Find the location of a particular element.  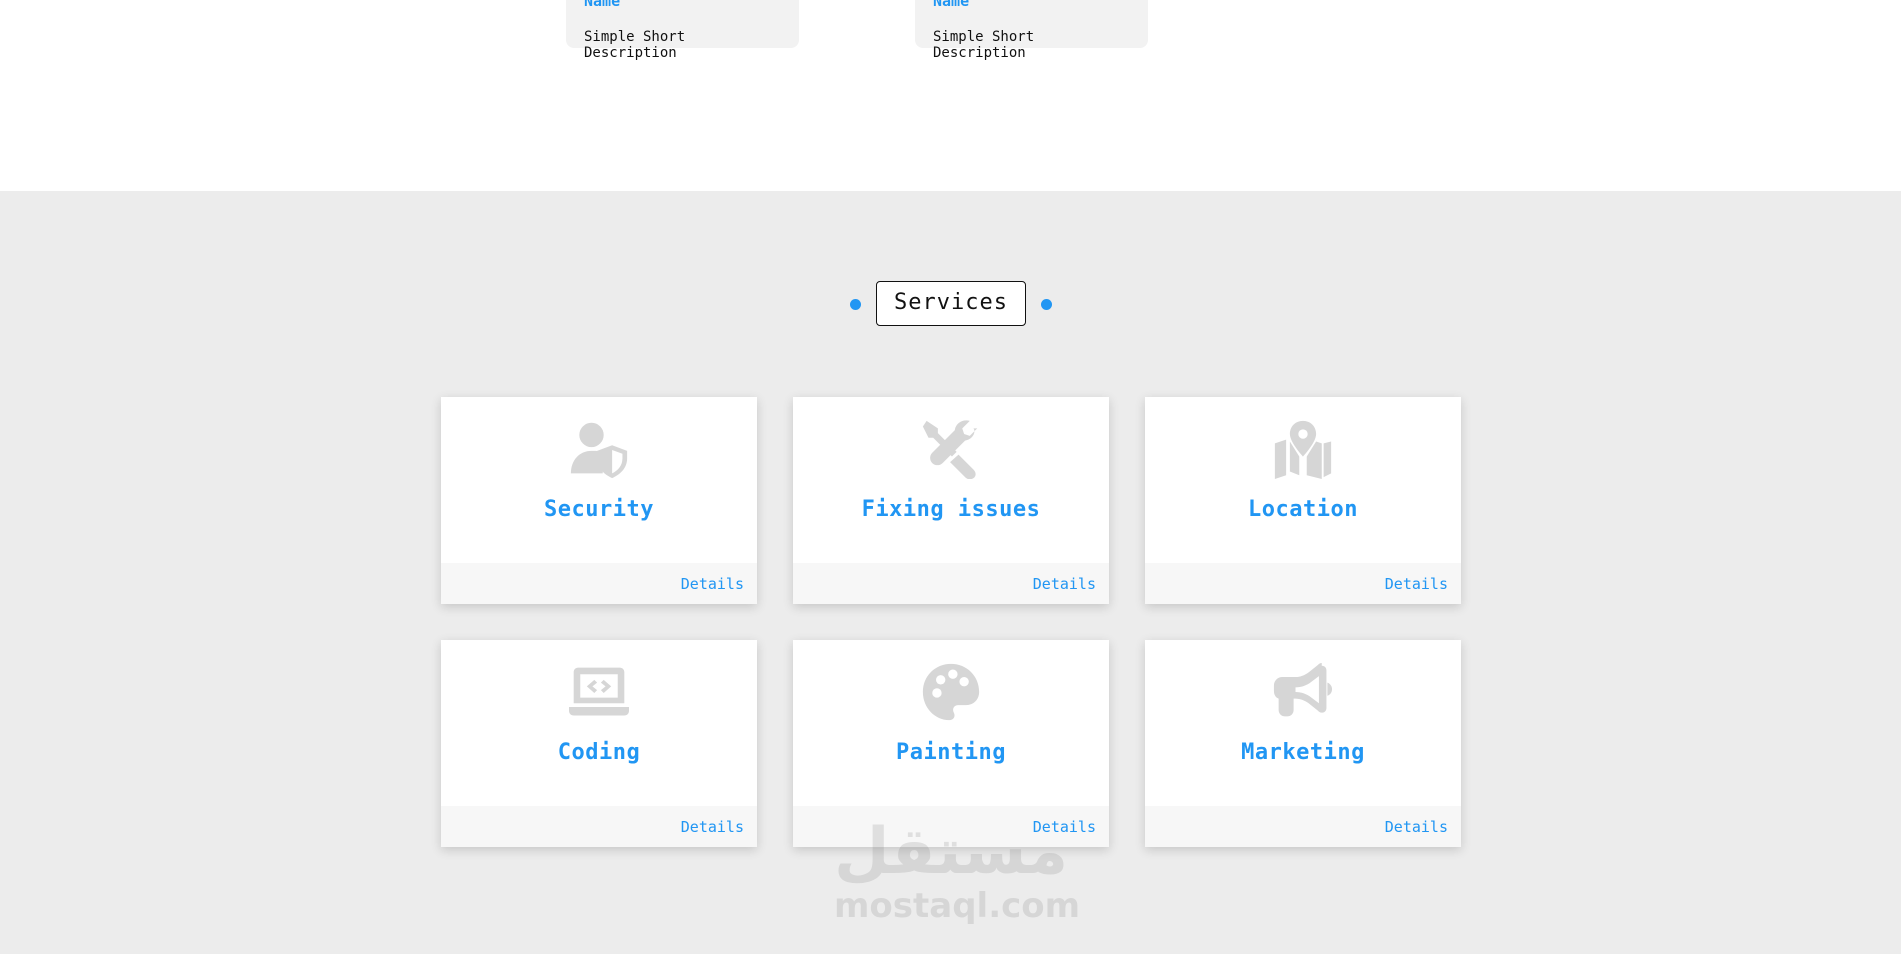

service-card-security: Security Details is located at coordinates (599, 500).